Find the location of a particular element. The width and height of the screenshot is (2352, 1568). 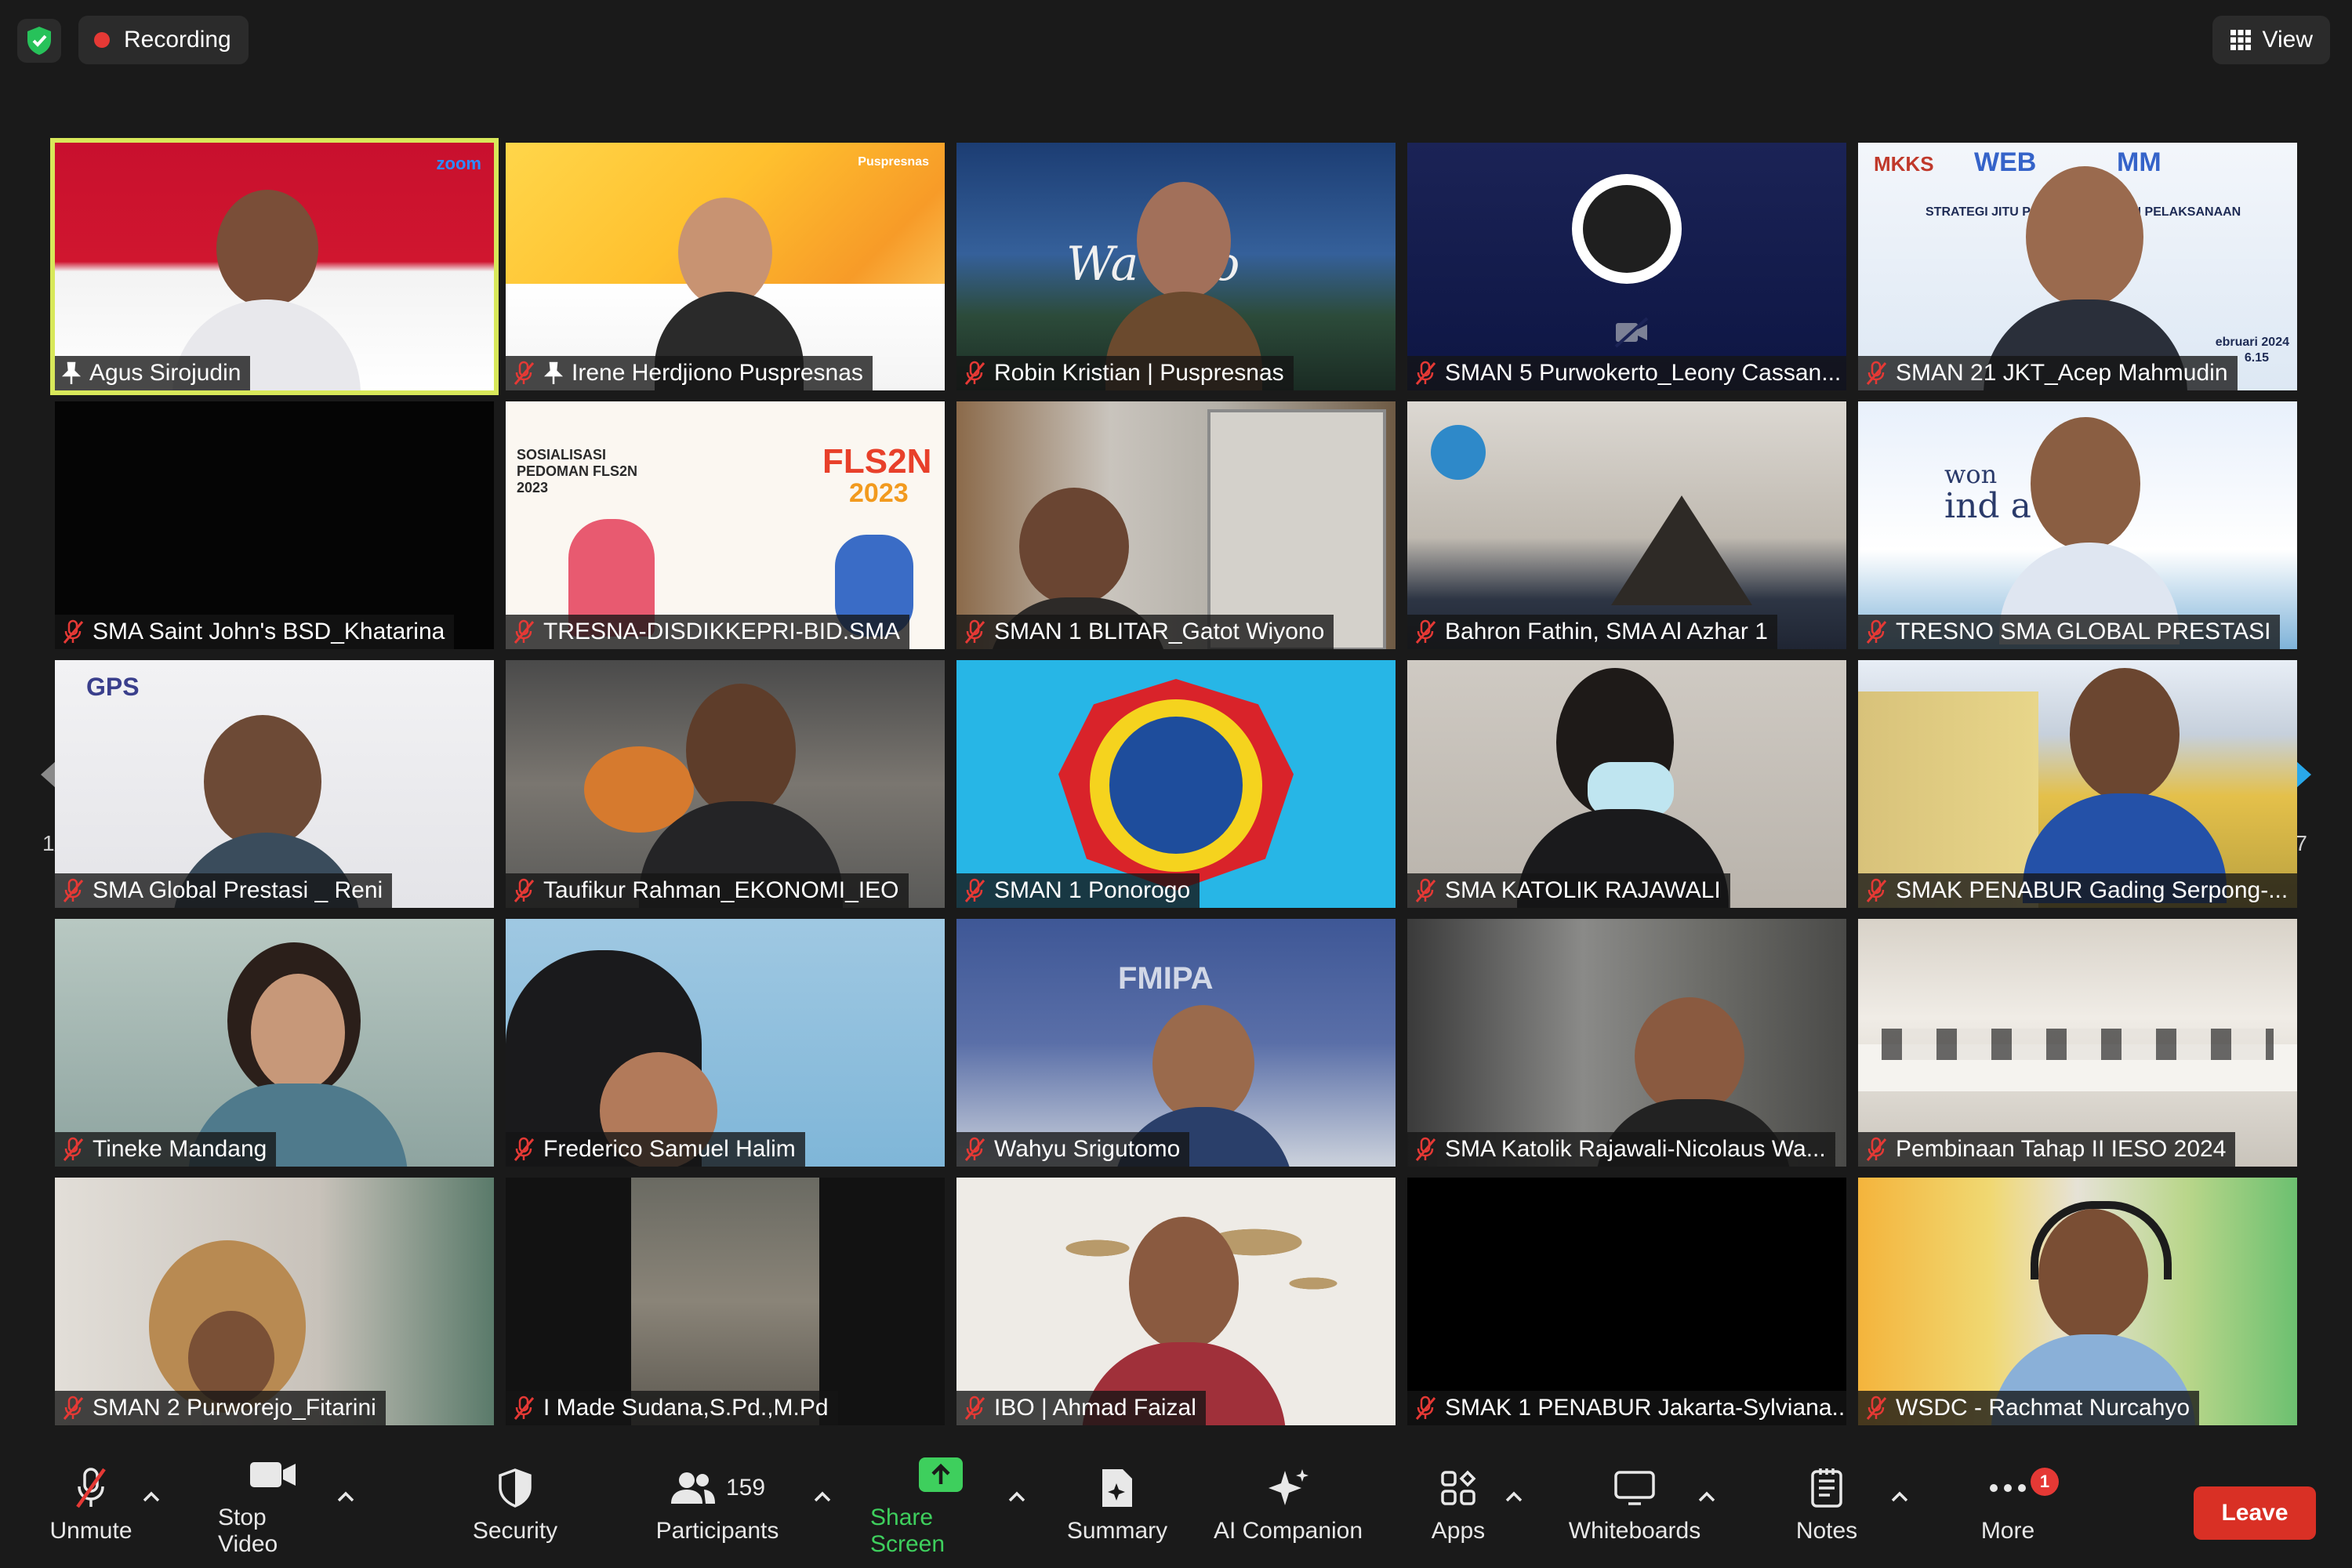

stop-video-button: Stop Video is located at coordinates (273, 1505).